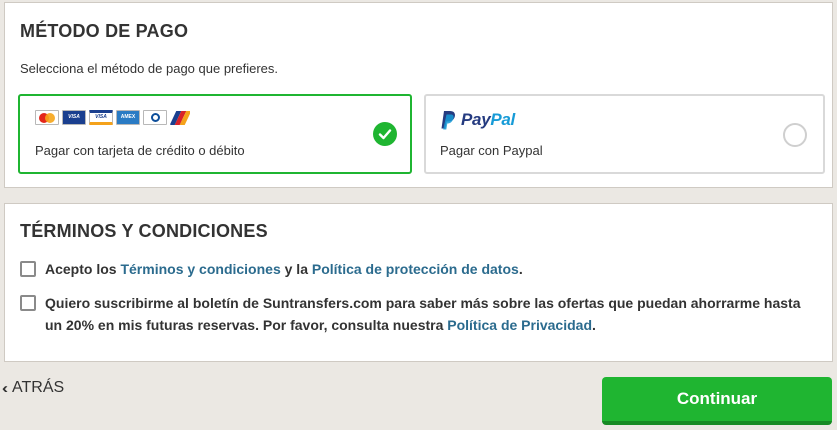  What do you see at coordinates (200, 269) in the screenshot?
I see `terms-conditions-link: Términos y condiciones` at bounding box center [200, 269].